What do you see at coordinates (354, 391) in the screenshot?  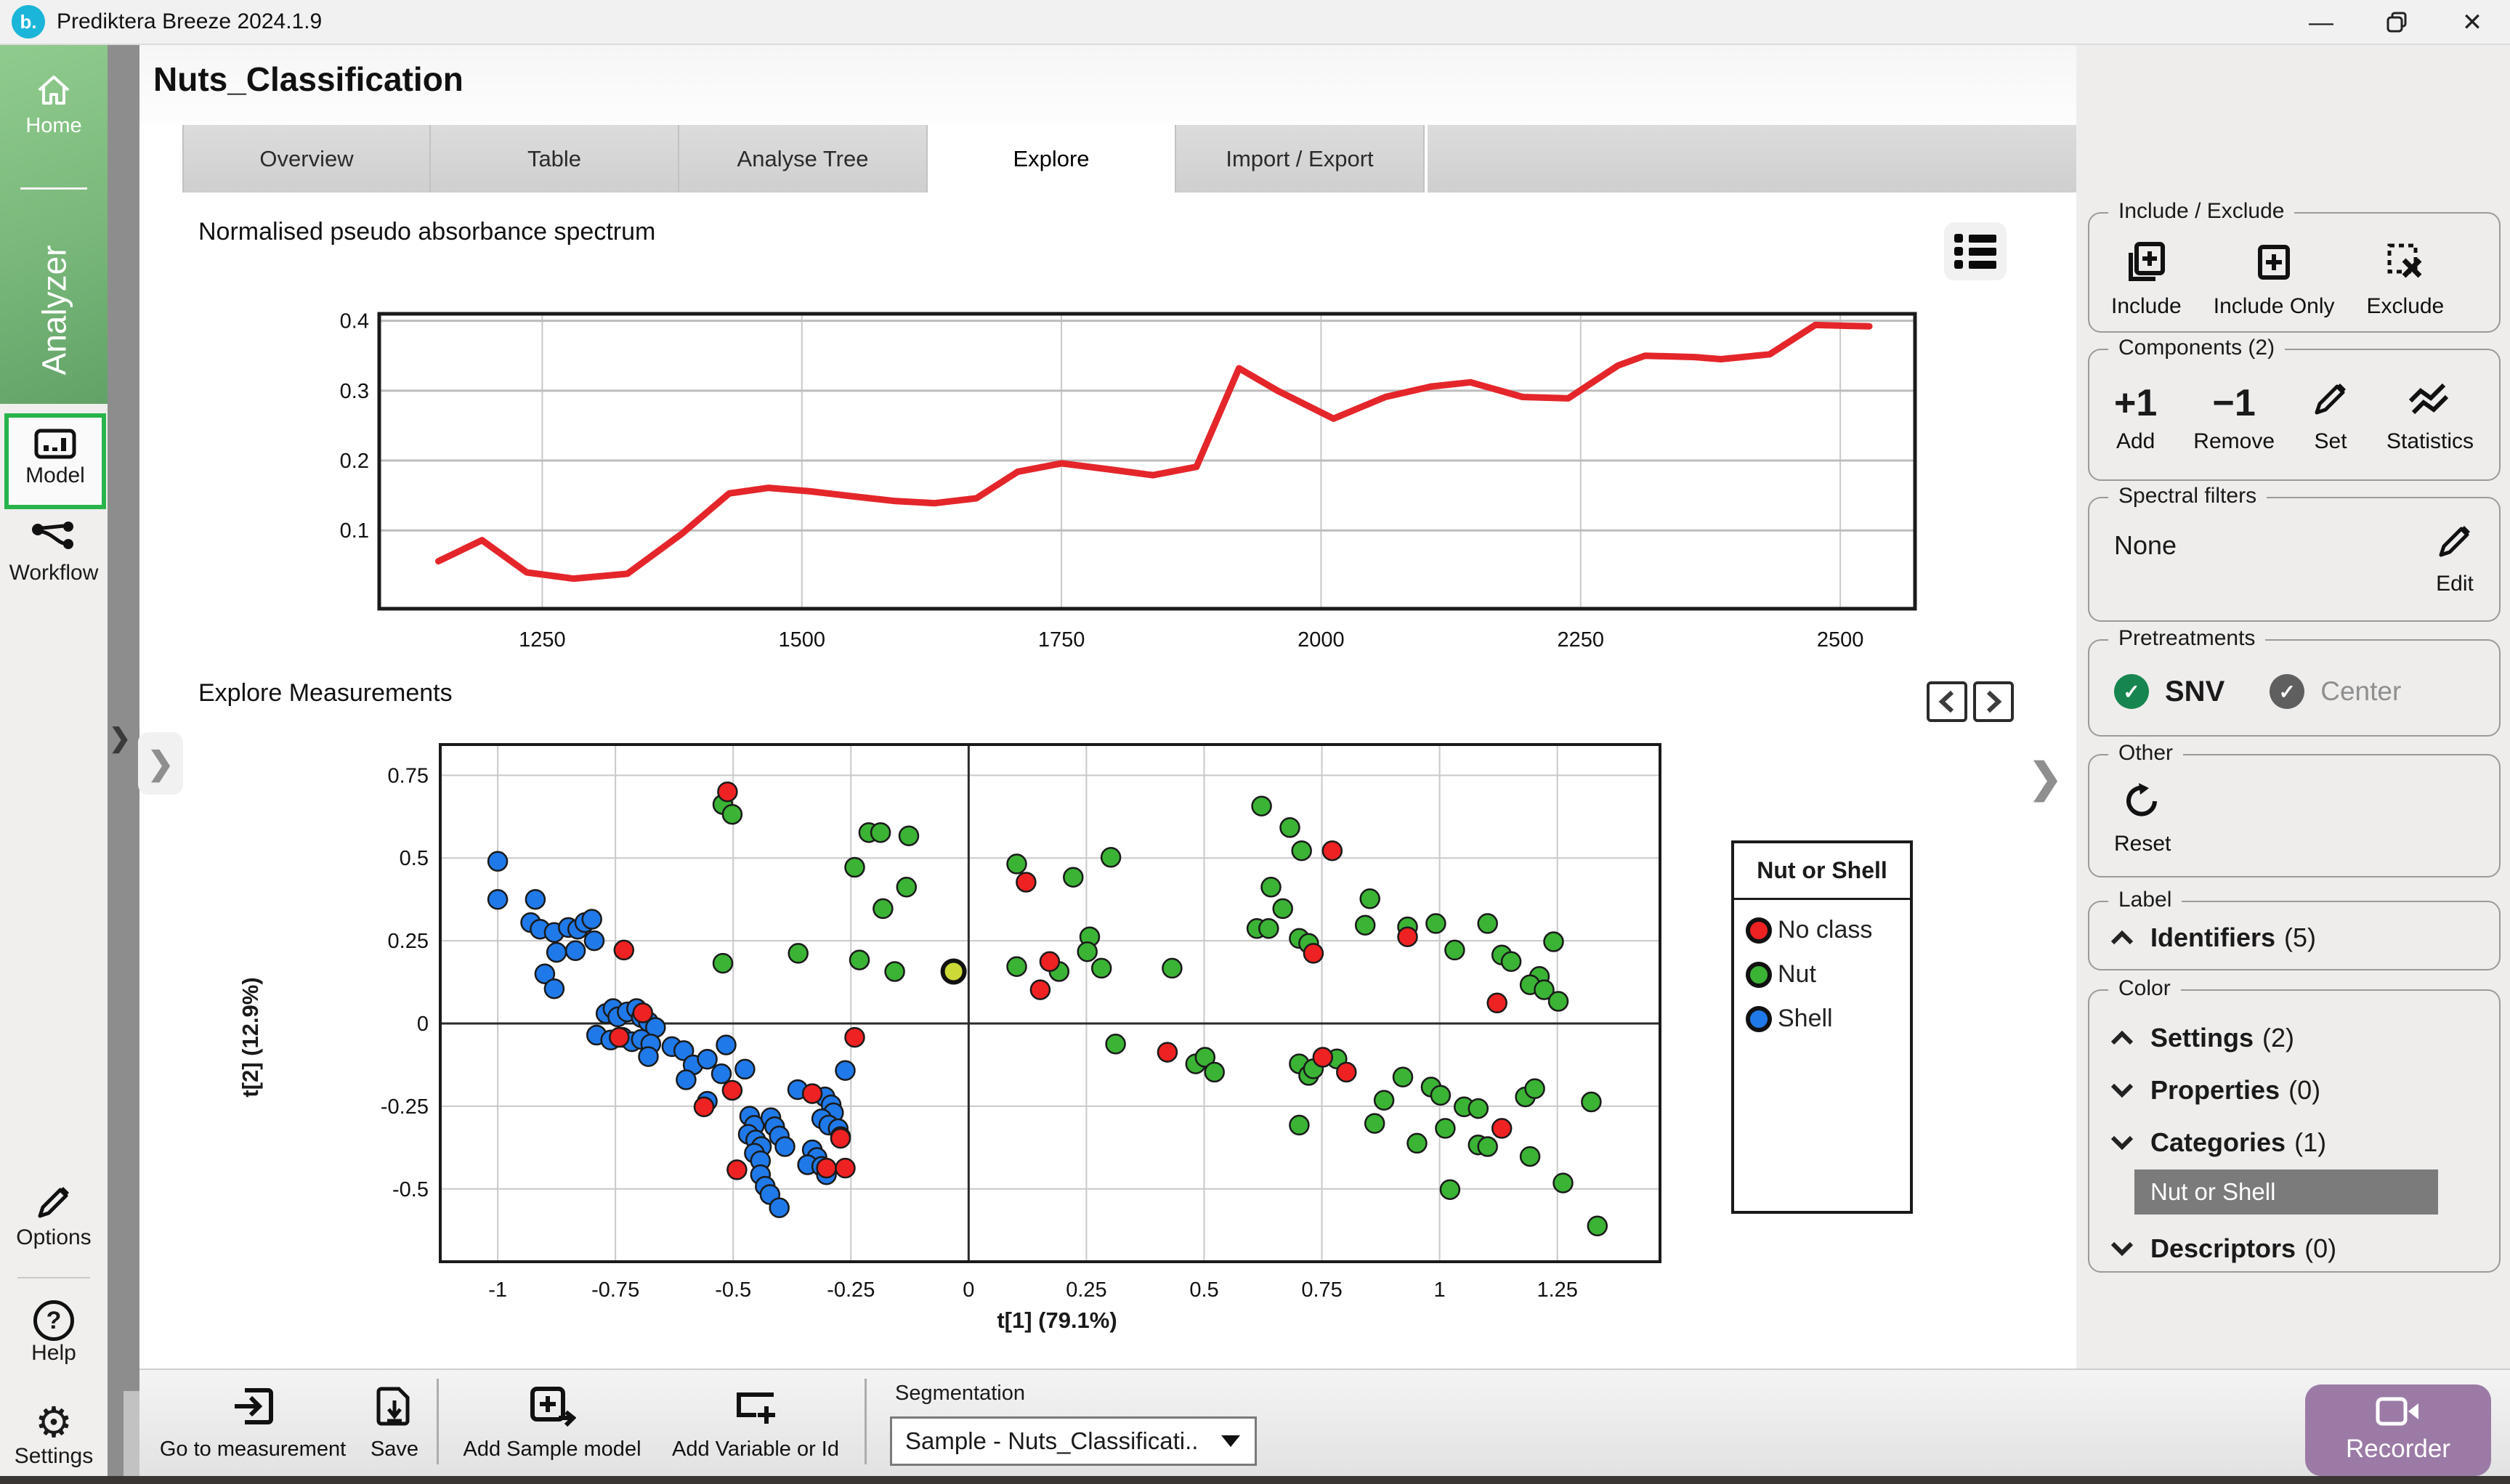 I see `svg-text: 0.3` at bounding box center [354, 391].